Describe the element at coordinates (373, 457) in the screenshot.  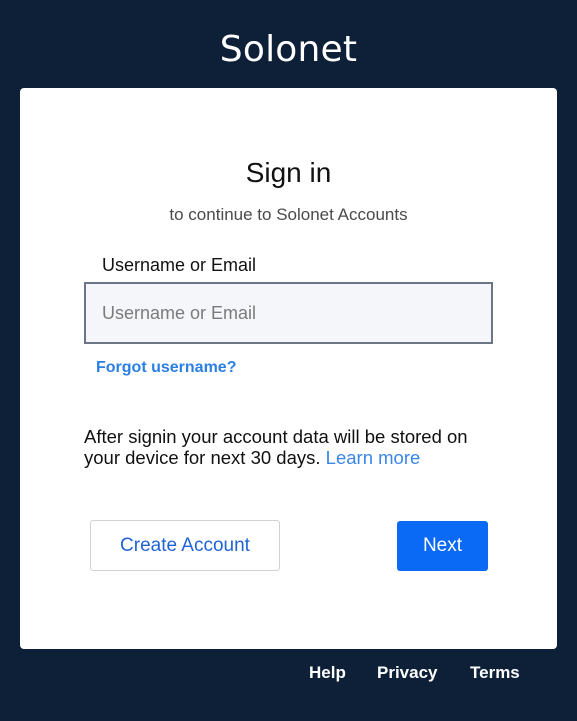
I see `learn-more-link: Learn more` at that location.